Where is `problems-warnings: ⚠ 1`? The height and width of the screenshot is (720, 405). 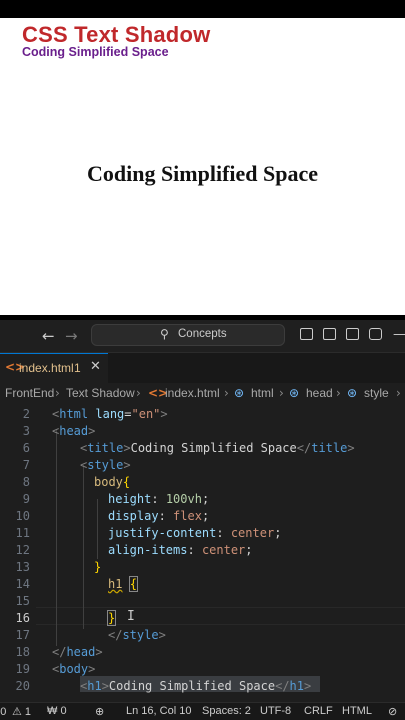
problems-warnings: ⚠ 1 is located at coordinates (21, 711).